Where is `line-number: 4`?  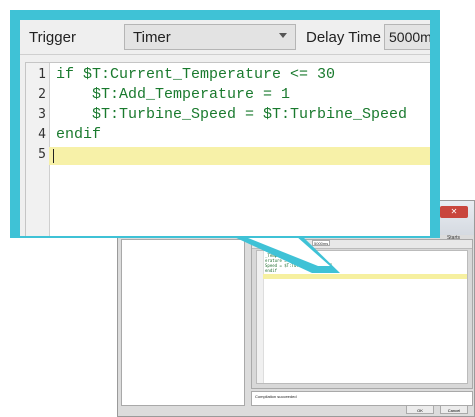 line-number: 4 is located at coordinates (42, 134).